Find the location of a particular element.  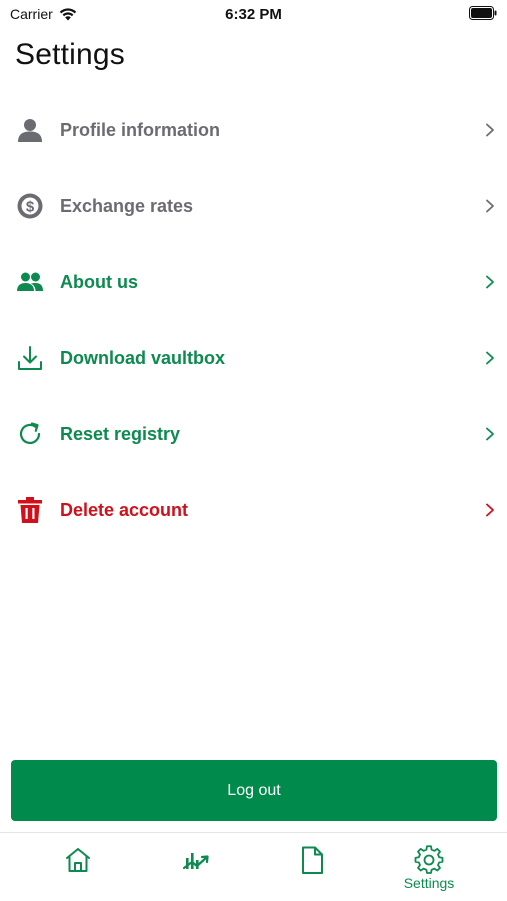

settings-item-label: Download vaultbox is located at coordinates (143, 357).